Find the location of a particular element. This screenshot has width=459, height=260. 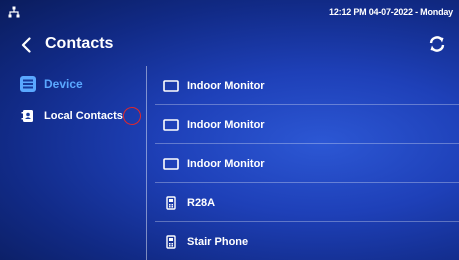

sidebar-item-label: Local Contacts is located at coordinates (83, 116).